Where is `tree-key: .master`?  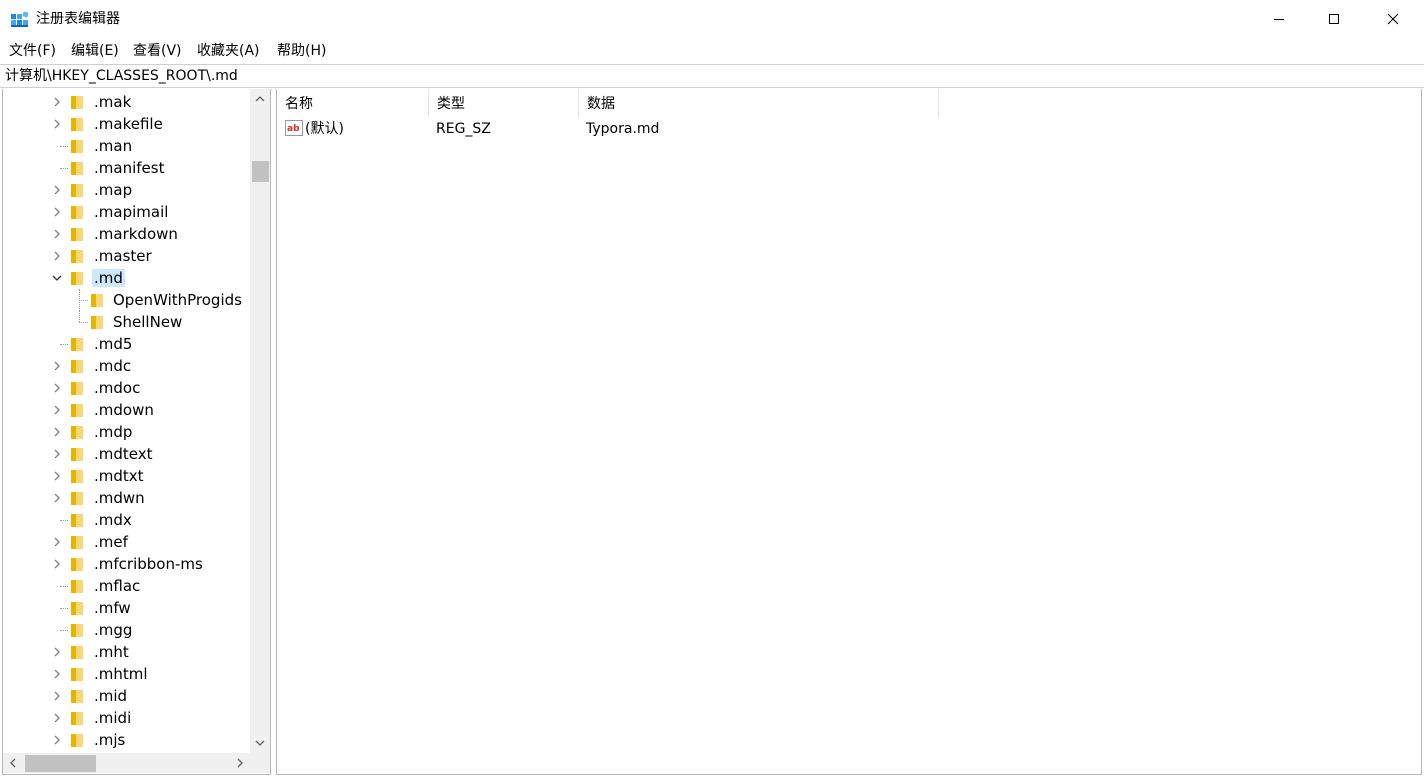 tree-key: .master is located at coordinates (127, 256).